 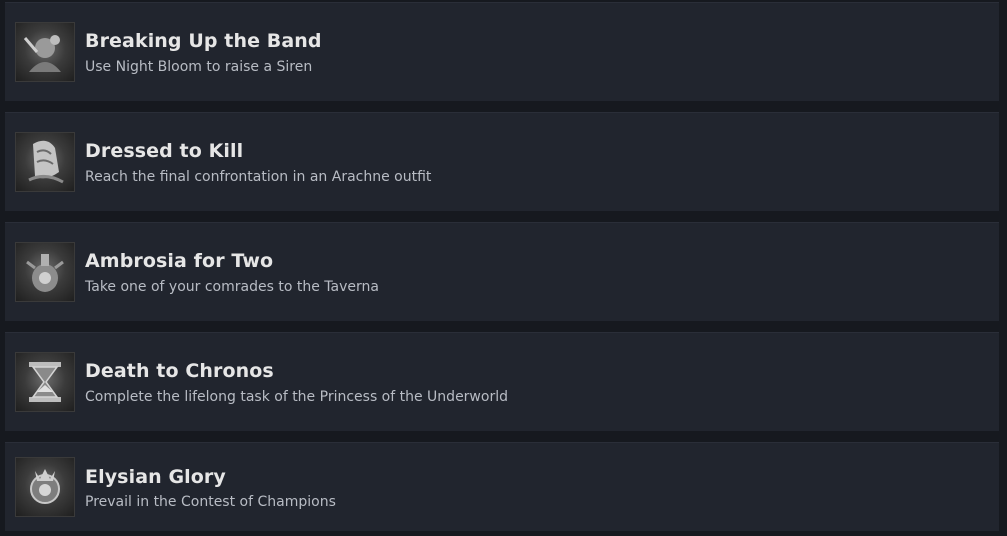 I want to click on achievement-title: Ambrosia for Two, so click(x=179, y=261).